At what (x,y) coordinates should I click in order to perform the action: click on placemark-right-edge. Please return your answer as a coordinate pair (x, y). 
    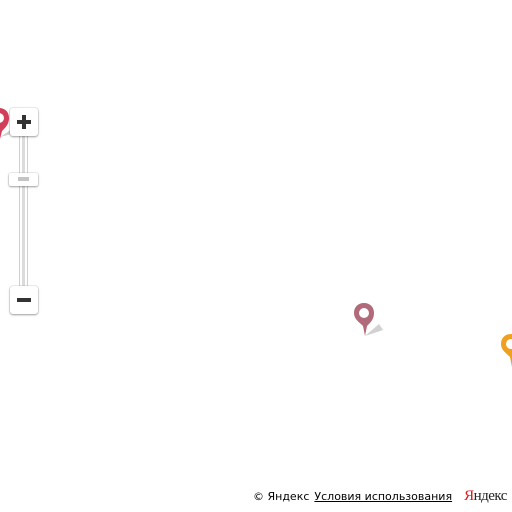
    Looking at the image, I should click on (506, 351).